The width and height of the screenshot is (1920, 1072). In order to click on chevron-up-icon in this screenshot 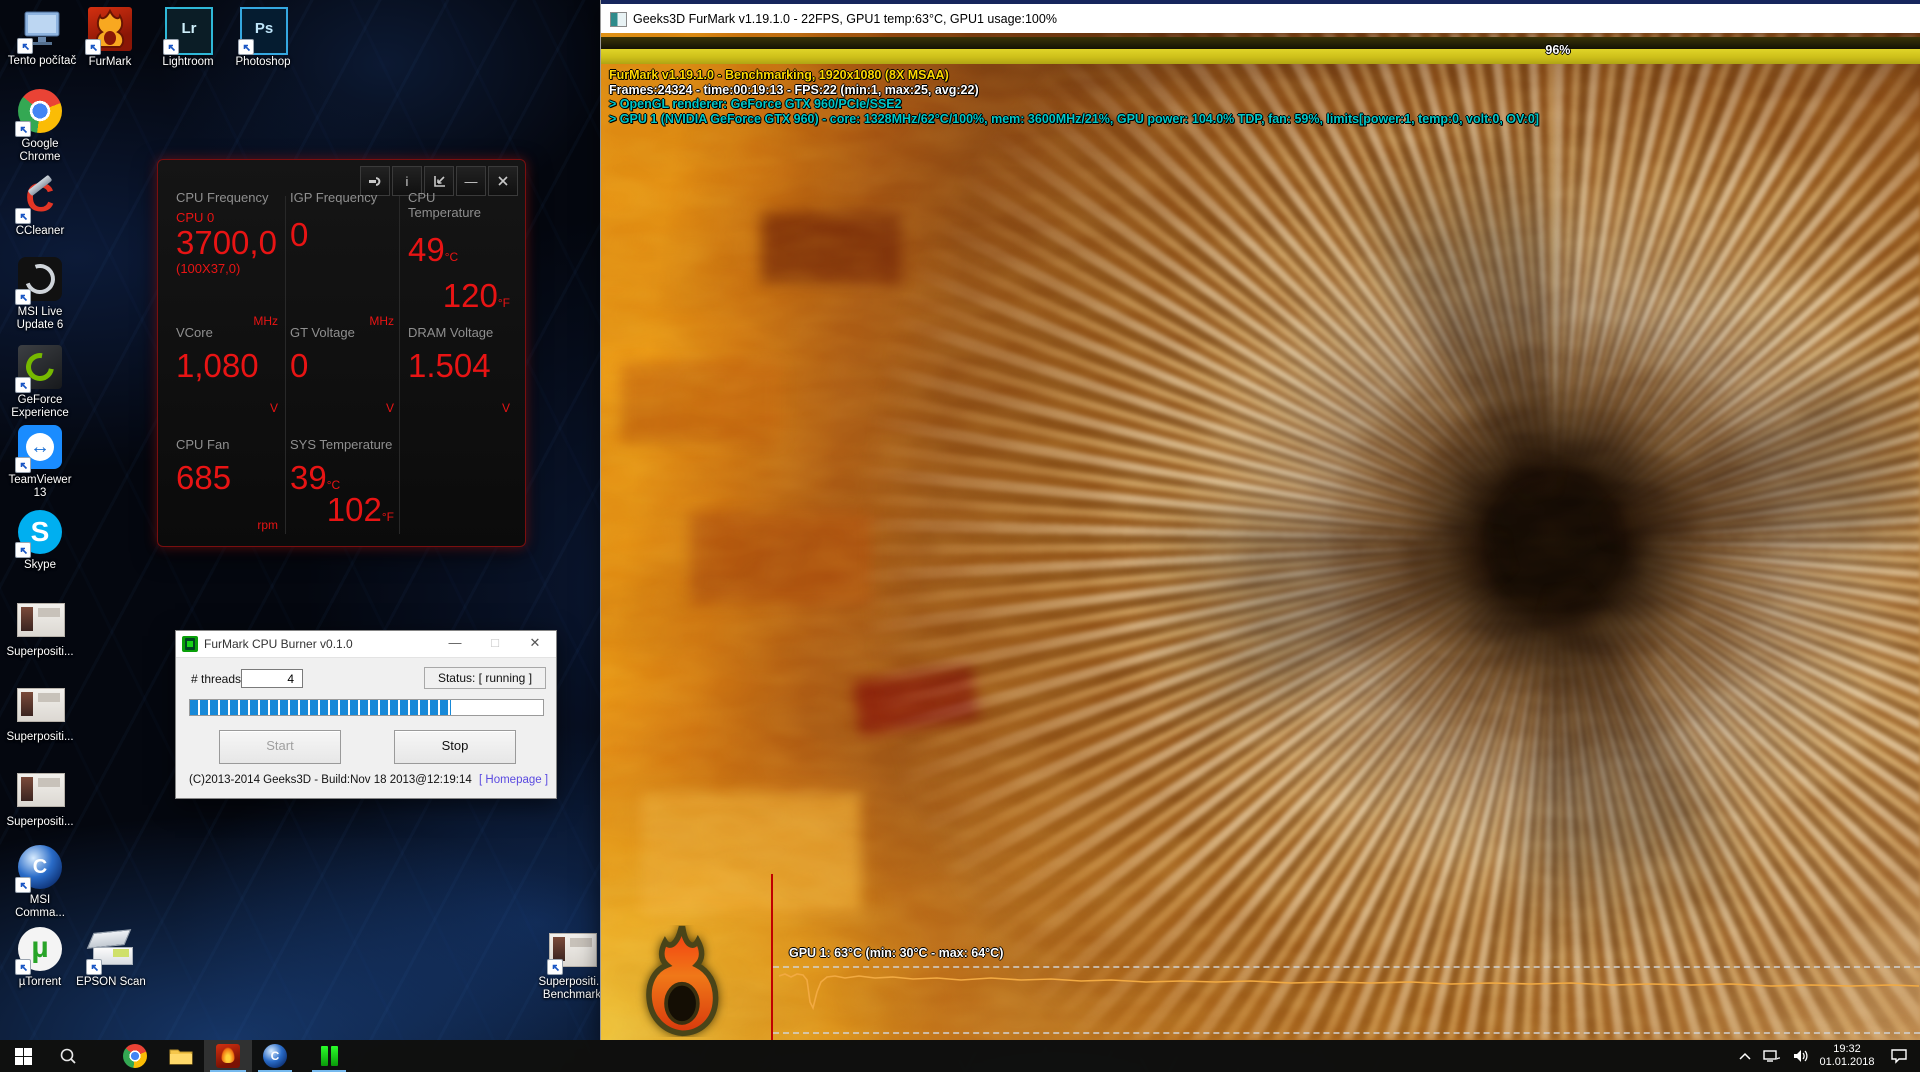, I will do `click(1745, 1056)`.